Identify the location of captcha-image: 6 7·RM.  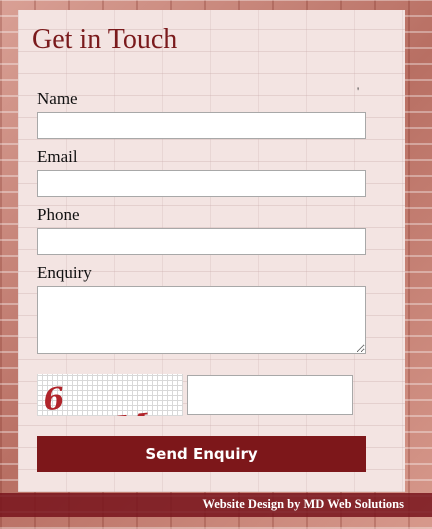
(110, 395).